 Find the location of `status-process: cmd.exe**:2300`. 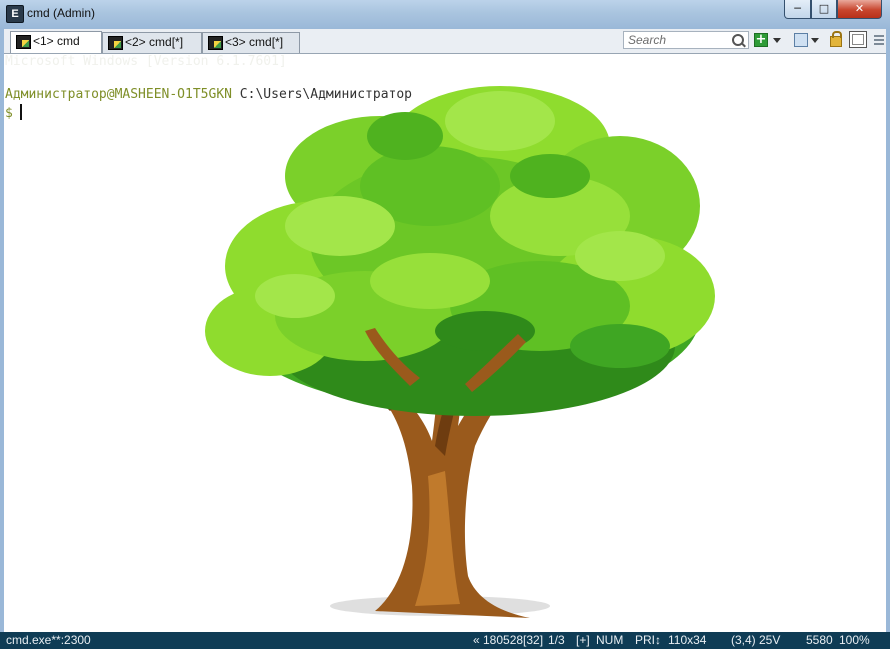

status-process: cmd.exe**:2300 is located at coordinates (48, 640).